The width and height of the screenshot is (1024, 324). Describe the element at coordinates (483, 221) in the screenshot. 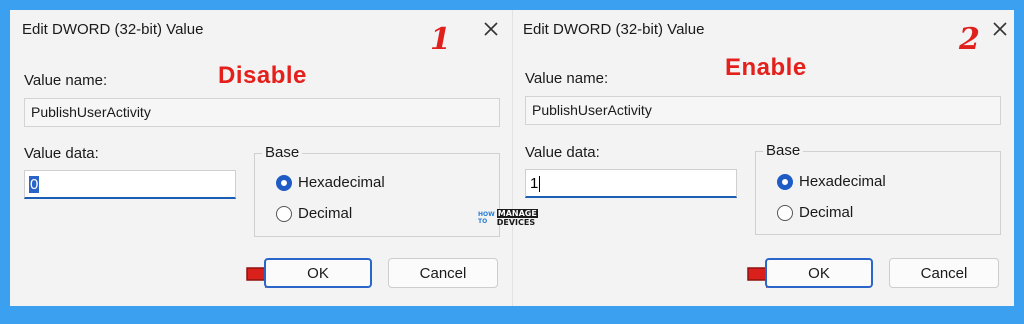

I see `logo-to: TO` at that location.